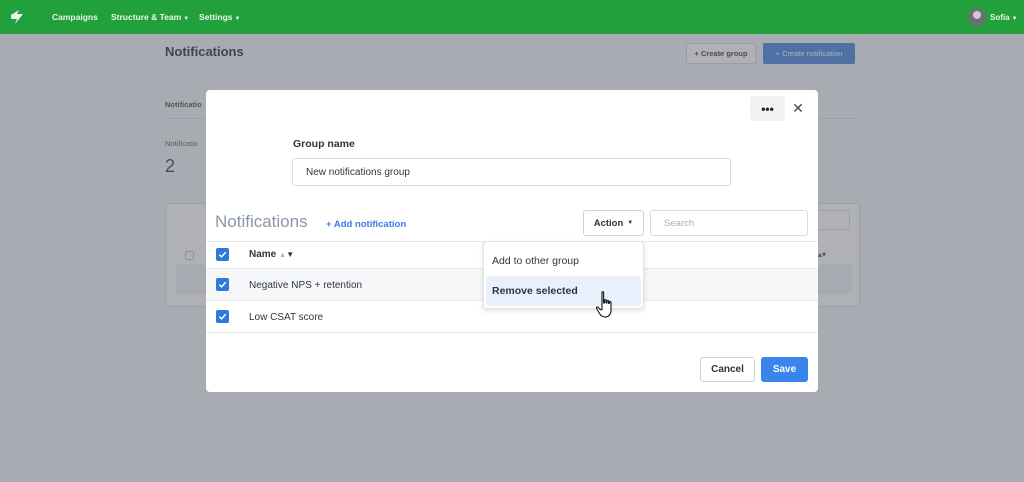 The height and width of the screenshot is (482, 1024). Describe the element at coordinates (608, 223) in the screenshot. I see `action-label: Action` at that location.